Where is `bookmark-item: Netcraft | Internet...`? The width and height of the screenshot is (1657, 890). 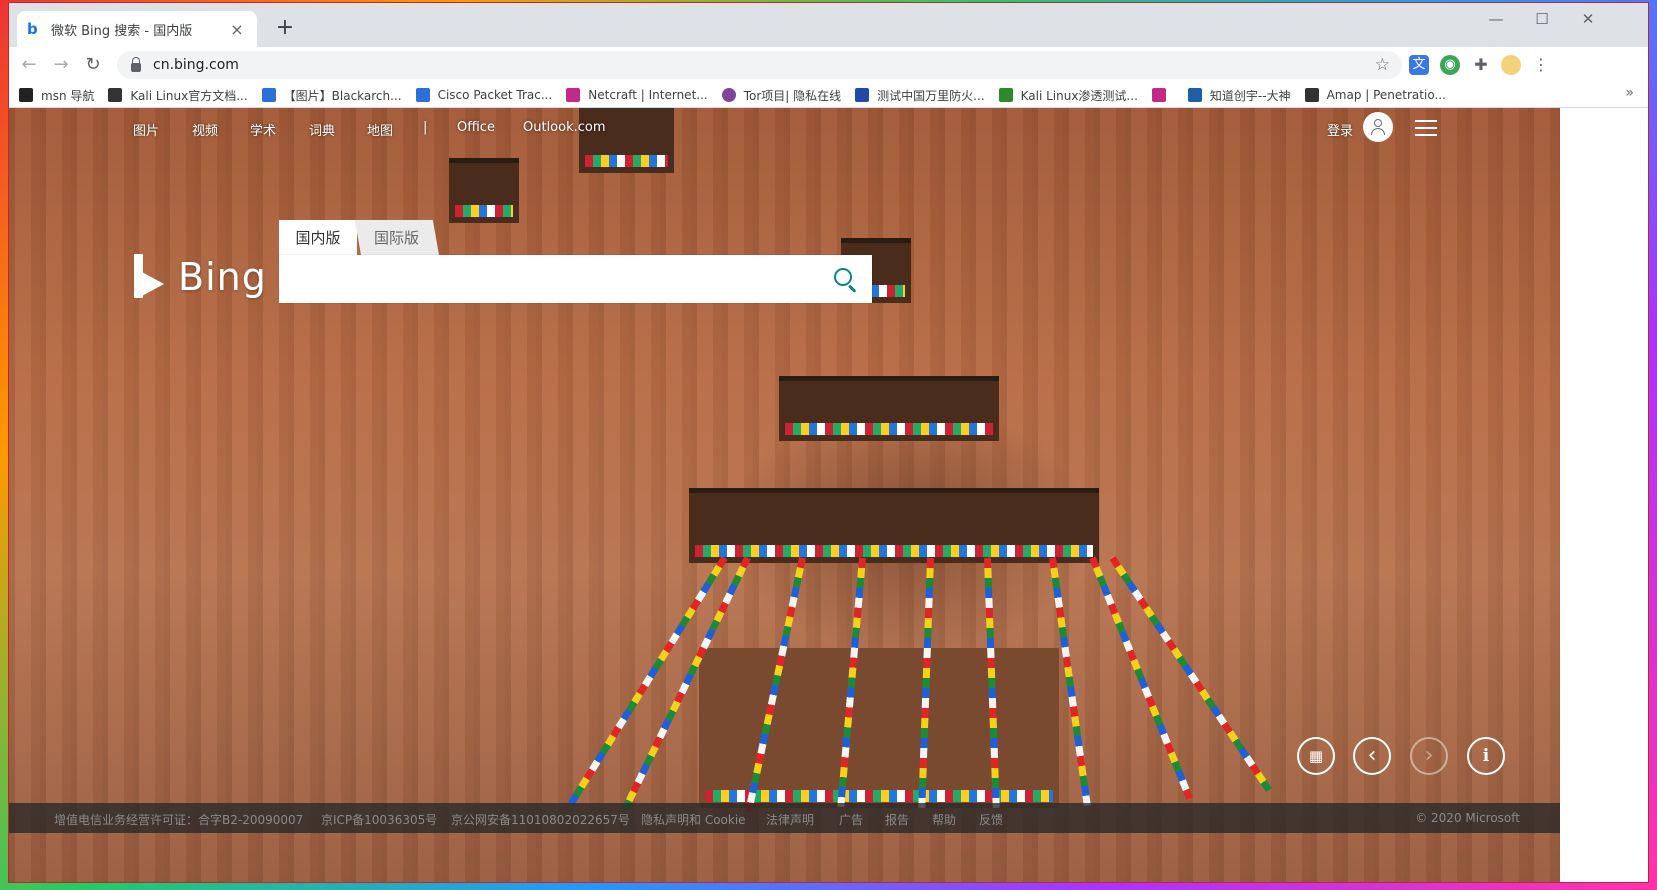 bookmark-item: Netcraft | Internet... is located at coordinates (637, 95).